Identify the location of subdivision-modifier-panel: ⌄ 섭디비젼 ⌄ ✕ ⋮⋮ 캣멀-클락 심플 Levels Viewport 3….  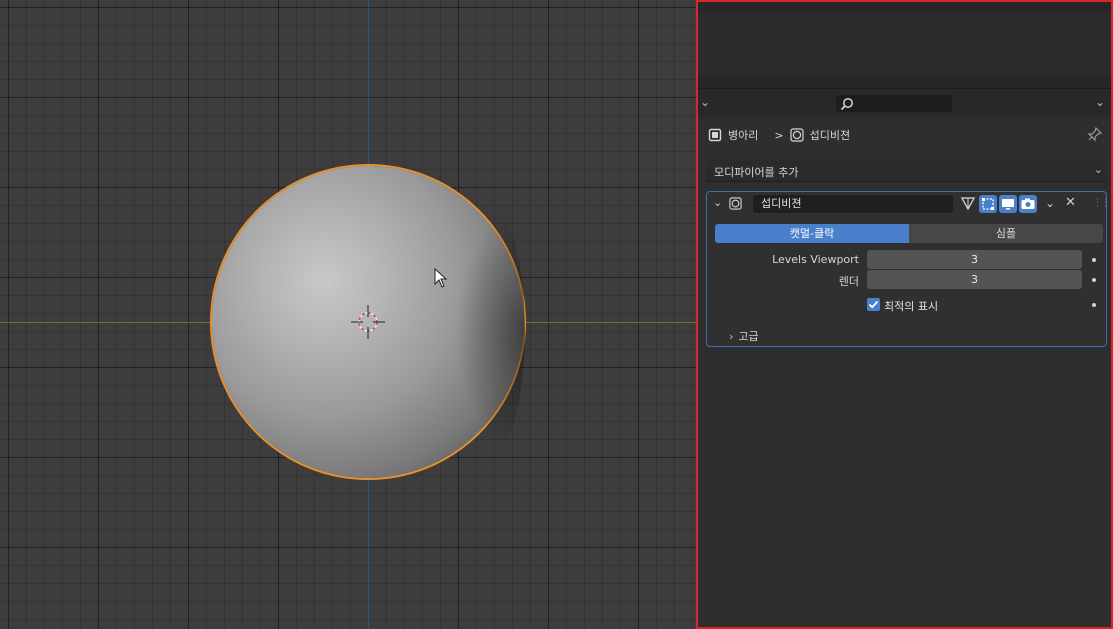
(908, 269).